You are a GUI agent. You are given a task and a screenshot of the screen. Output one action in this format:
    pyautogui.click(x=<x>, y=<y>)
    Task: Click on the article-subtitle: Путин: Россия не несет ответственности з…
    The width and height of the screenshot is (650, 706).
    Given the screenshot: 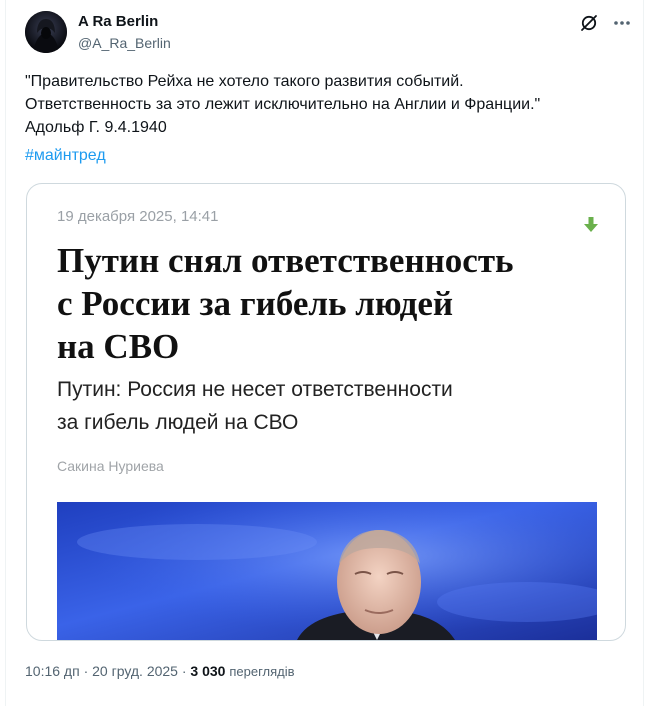 What is the action you would take?
    pyautogui.click(x=327, y=406)
    